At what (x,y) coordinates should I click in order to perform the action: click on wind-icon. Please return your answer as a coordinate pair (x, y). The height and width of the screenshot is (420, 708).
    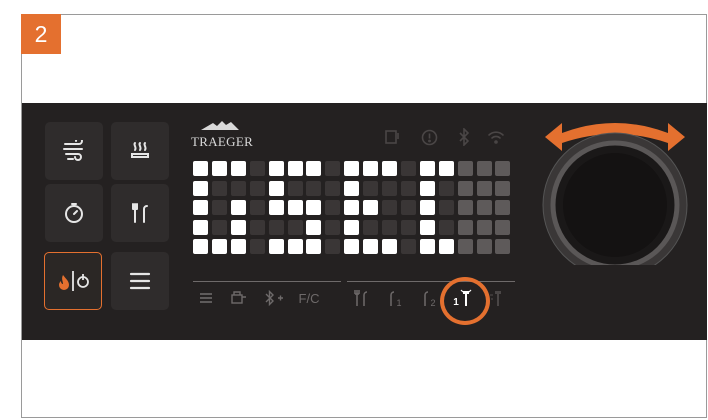
    Looking at the image, I should click on (73, 150).